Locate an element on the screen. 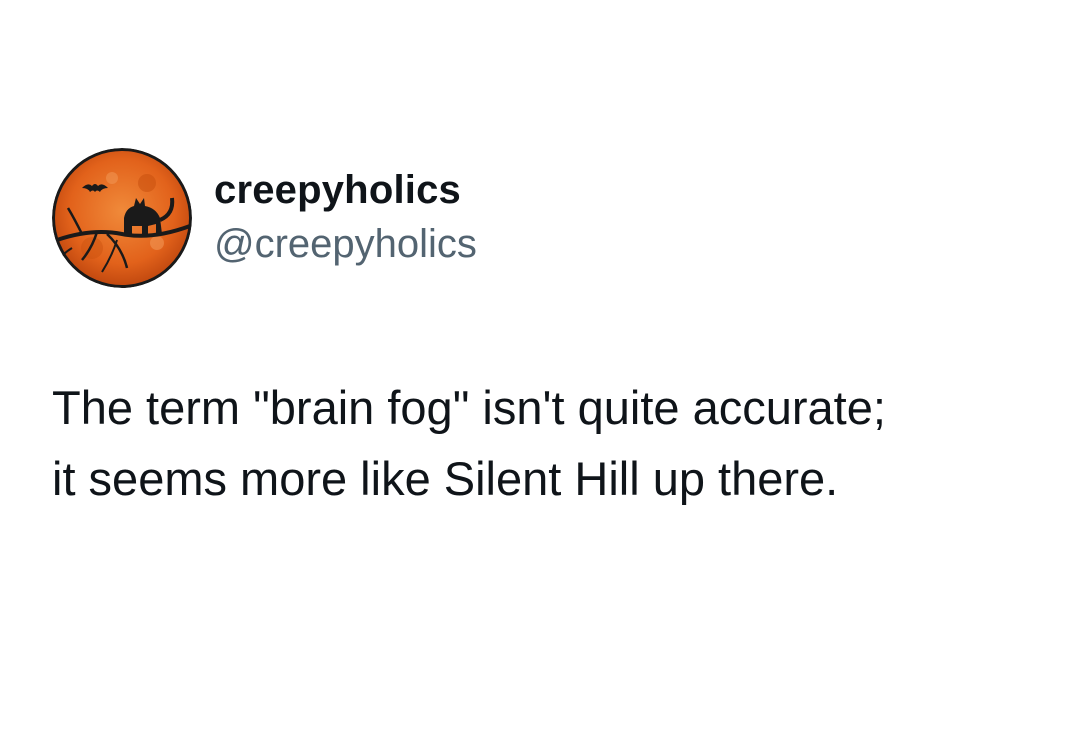 Image resolution: width=1080 pixels, height=739 pixels. avatar is located at coordinates (122, 218).